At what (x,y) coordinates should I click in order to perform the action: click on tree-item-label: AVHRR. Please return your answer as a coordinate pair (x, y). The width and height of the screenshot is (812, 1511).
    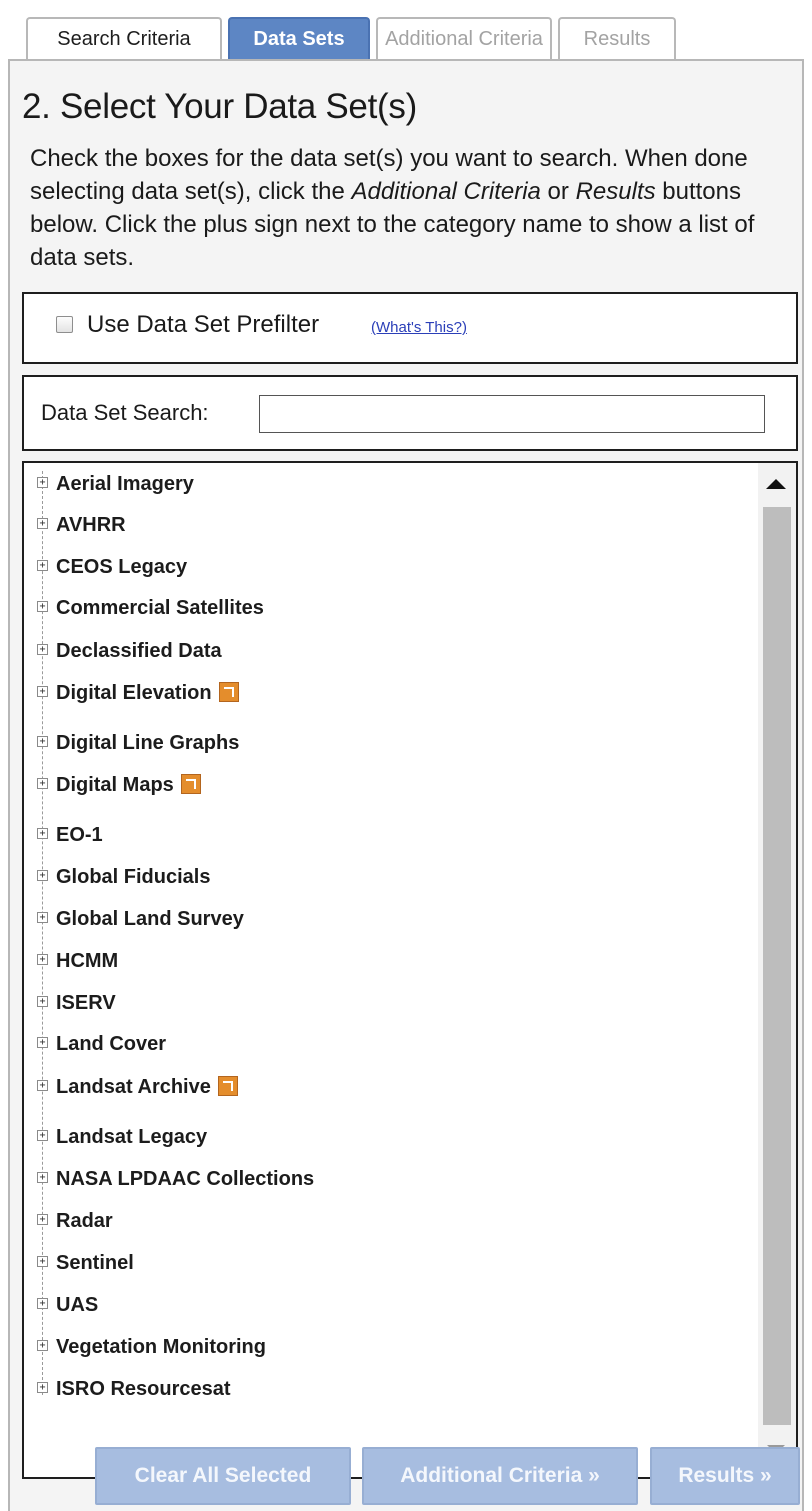
    Looking at the image, I should click on (91, 525).